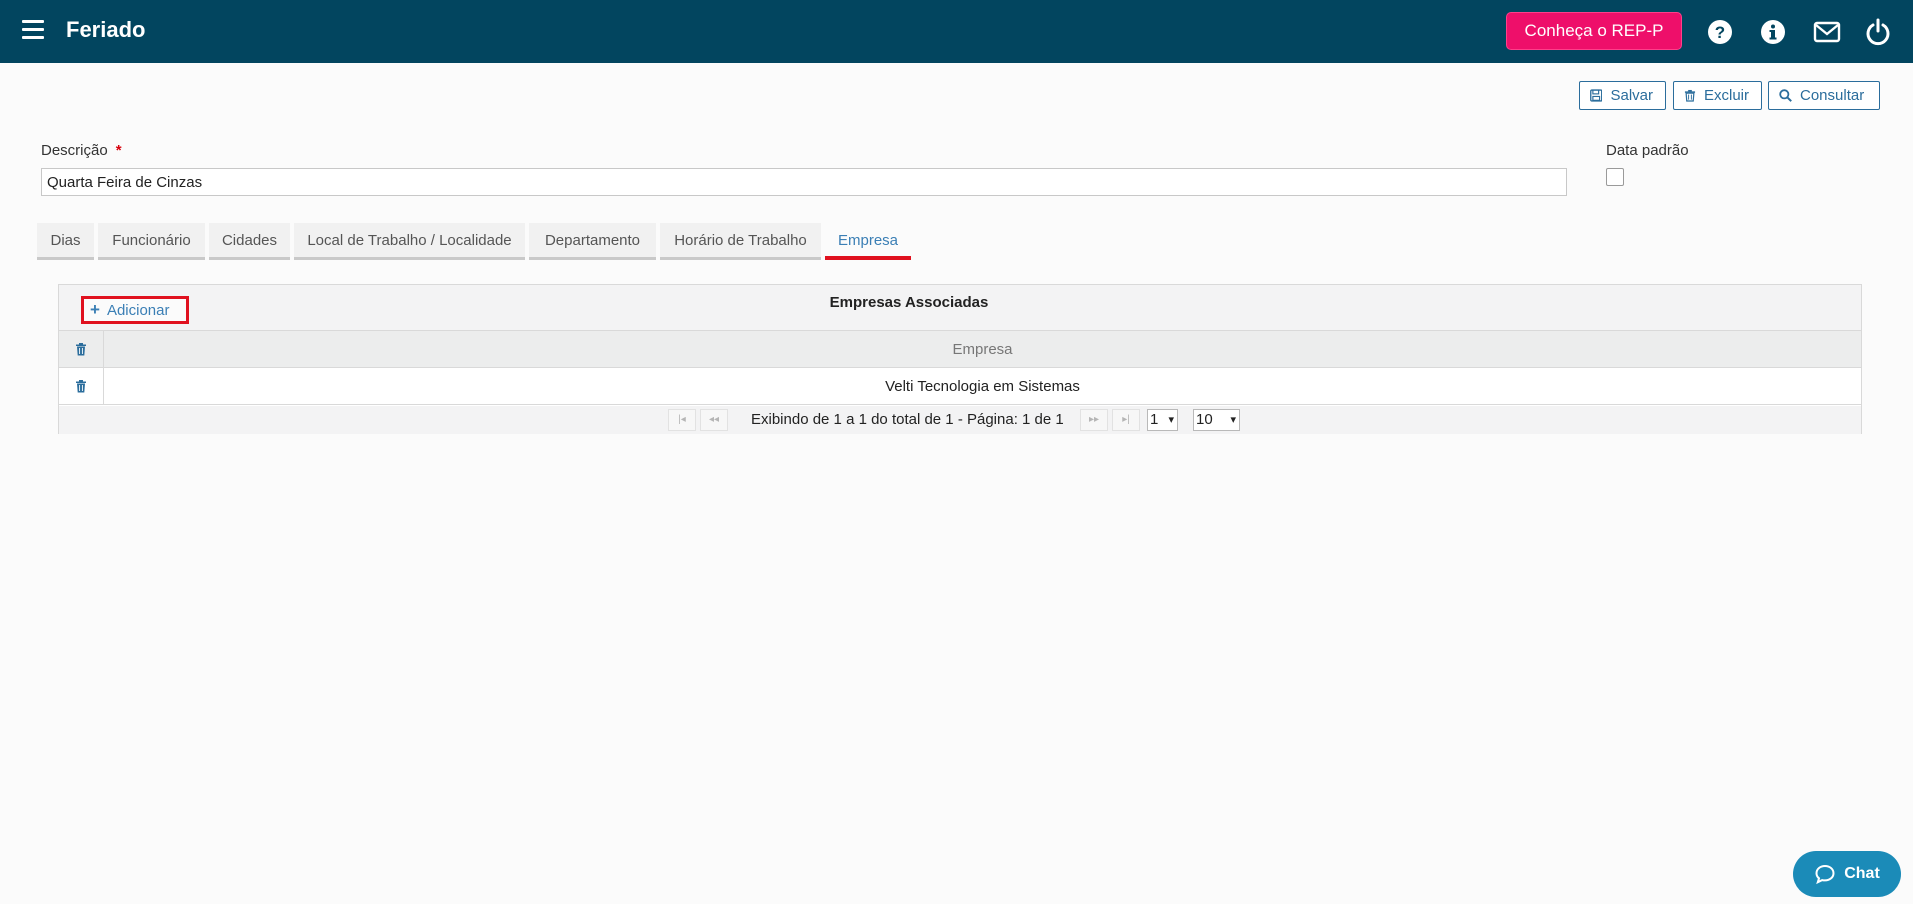  Describe the element at coordinates (682, 420) in the screenshot. I see `first-page-button: |◂` at that location.